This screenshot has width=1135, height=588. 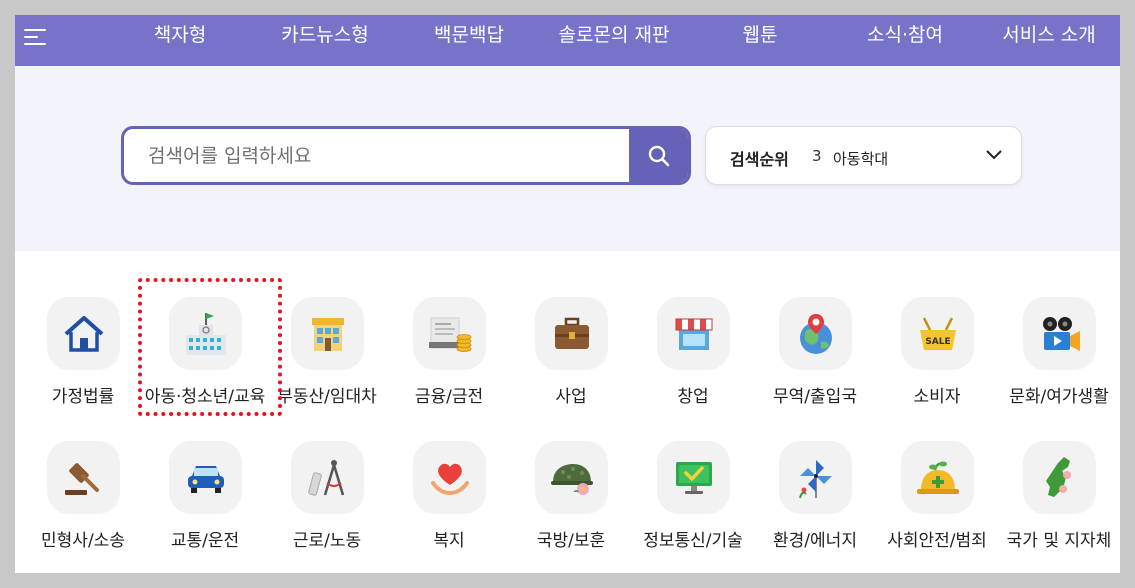 I want to click on category-real-estate: 부동산/임대차, so click(x=327, y=359).